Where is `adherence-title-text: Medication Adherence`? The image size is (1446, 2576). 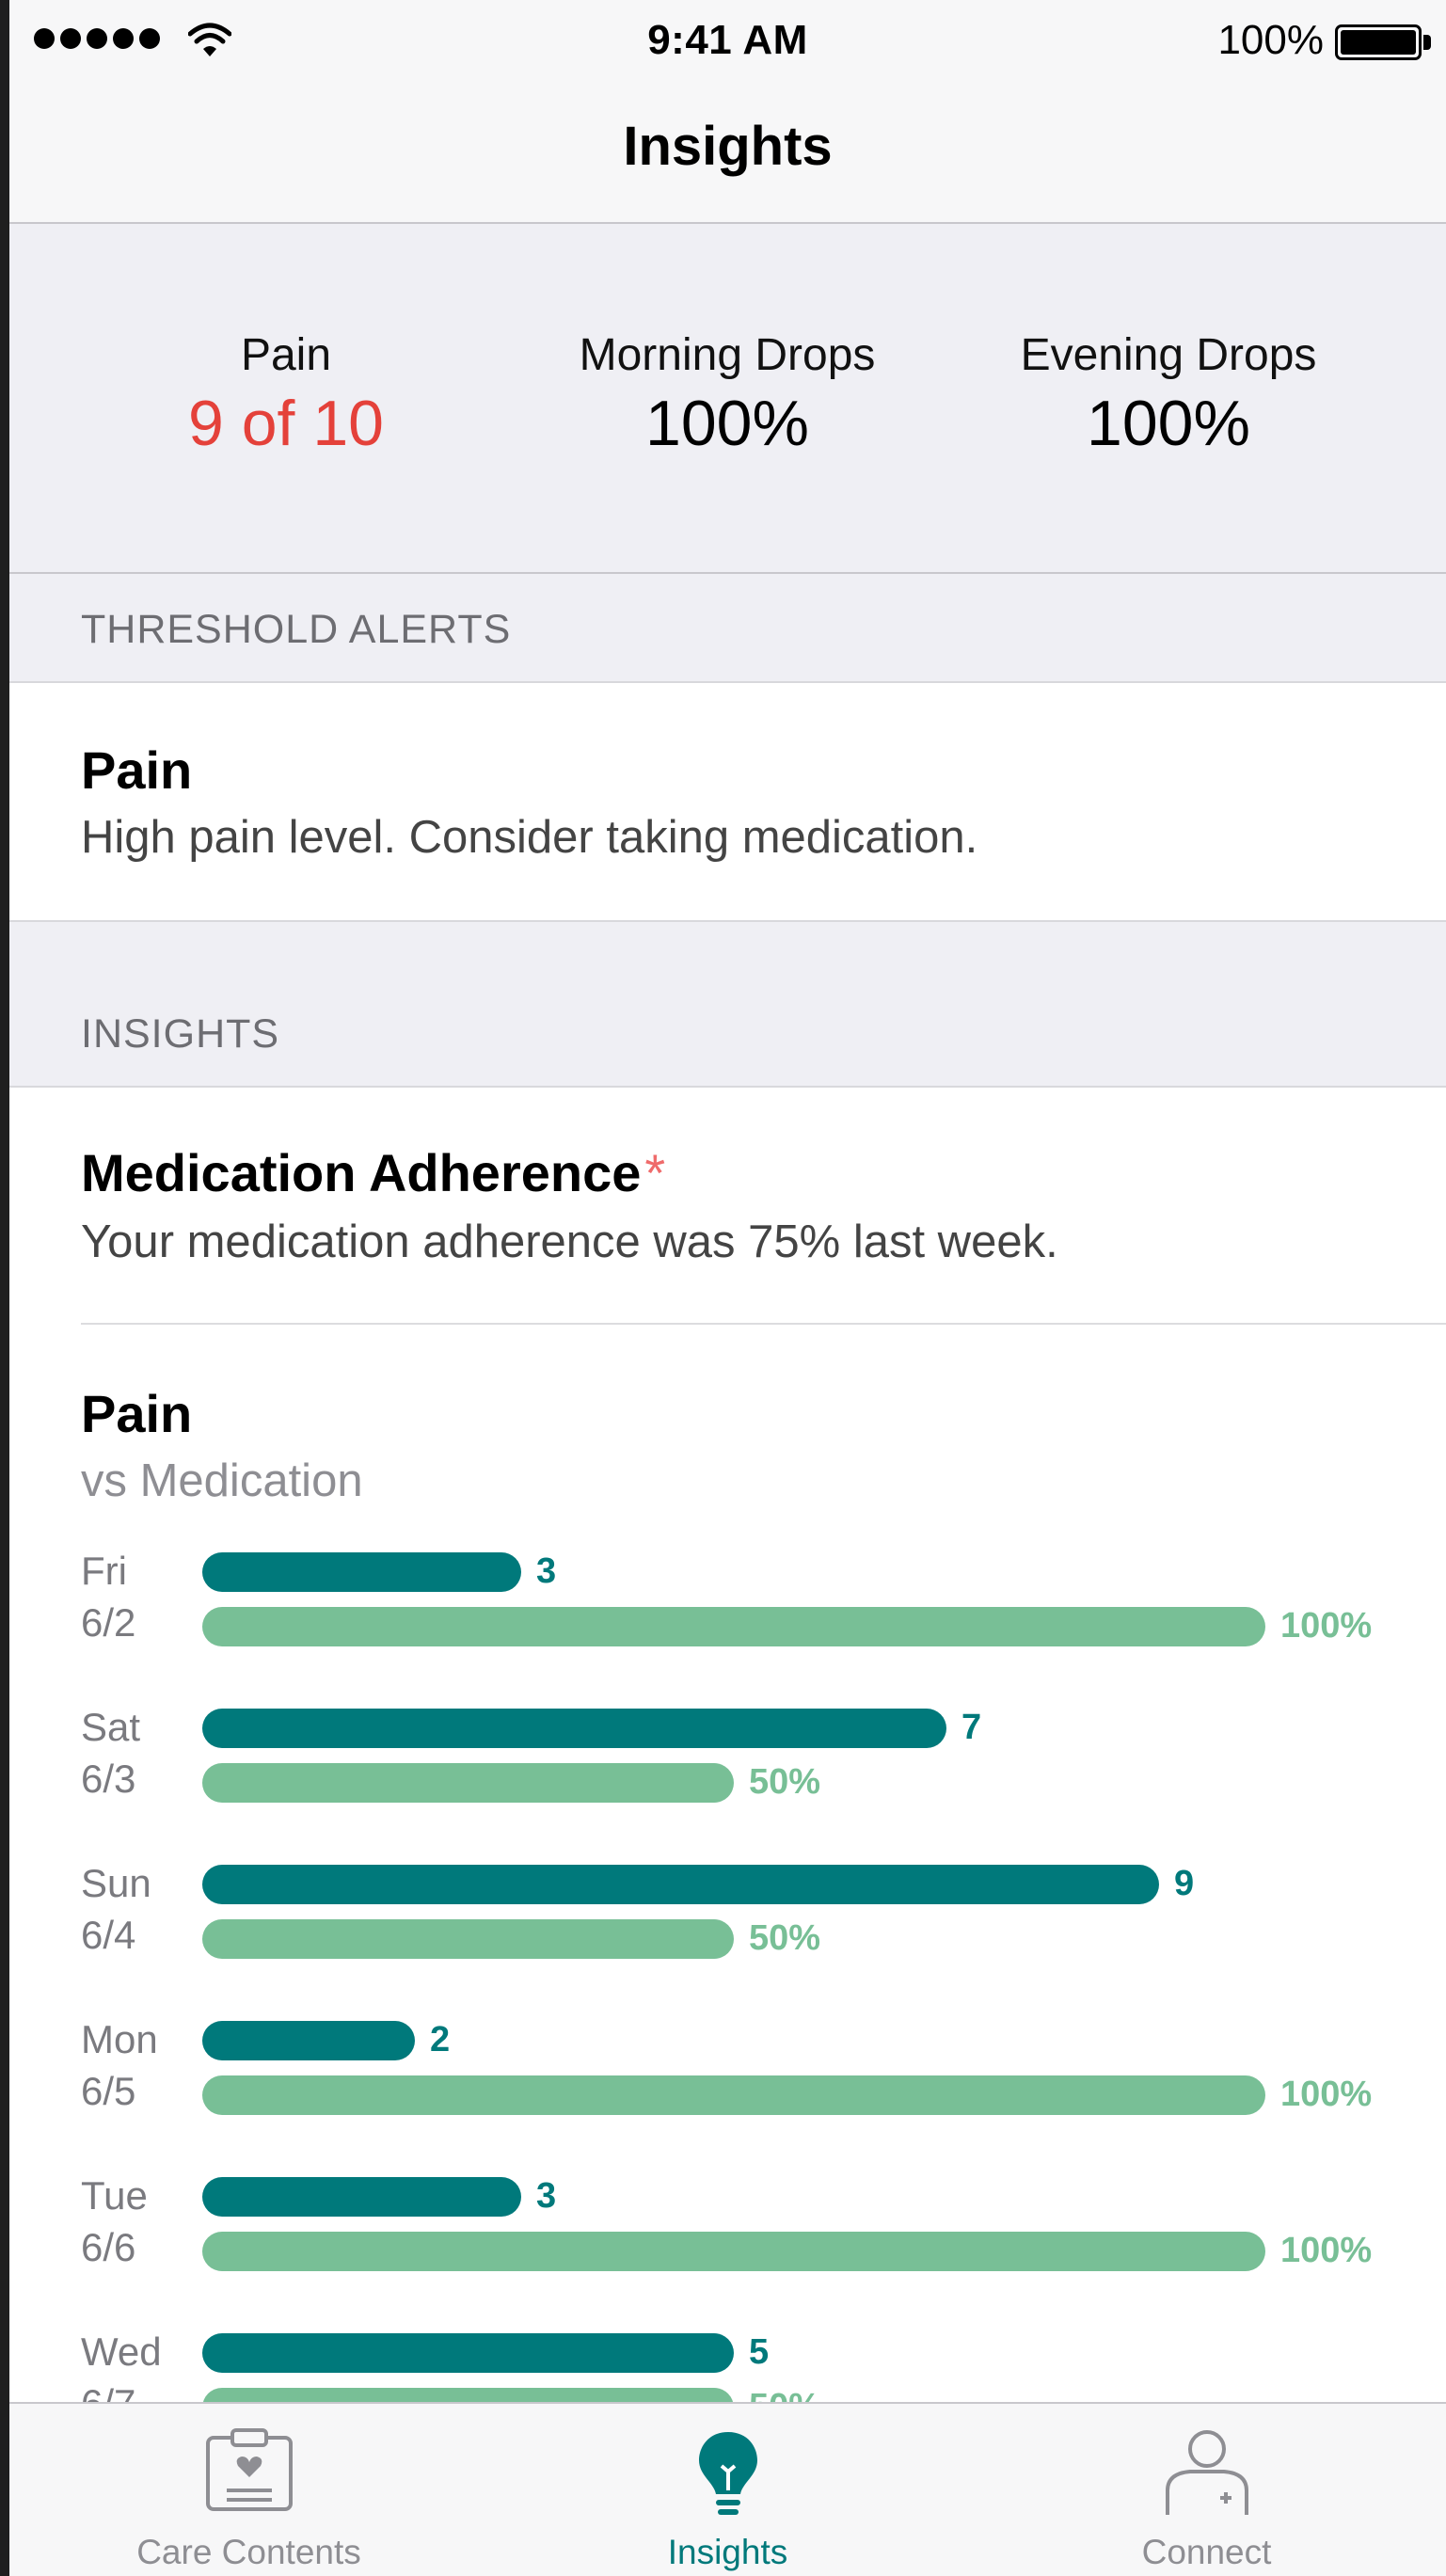
adherence-title-text: Medication Adherence is located at coordinates (361, 1173).